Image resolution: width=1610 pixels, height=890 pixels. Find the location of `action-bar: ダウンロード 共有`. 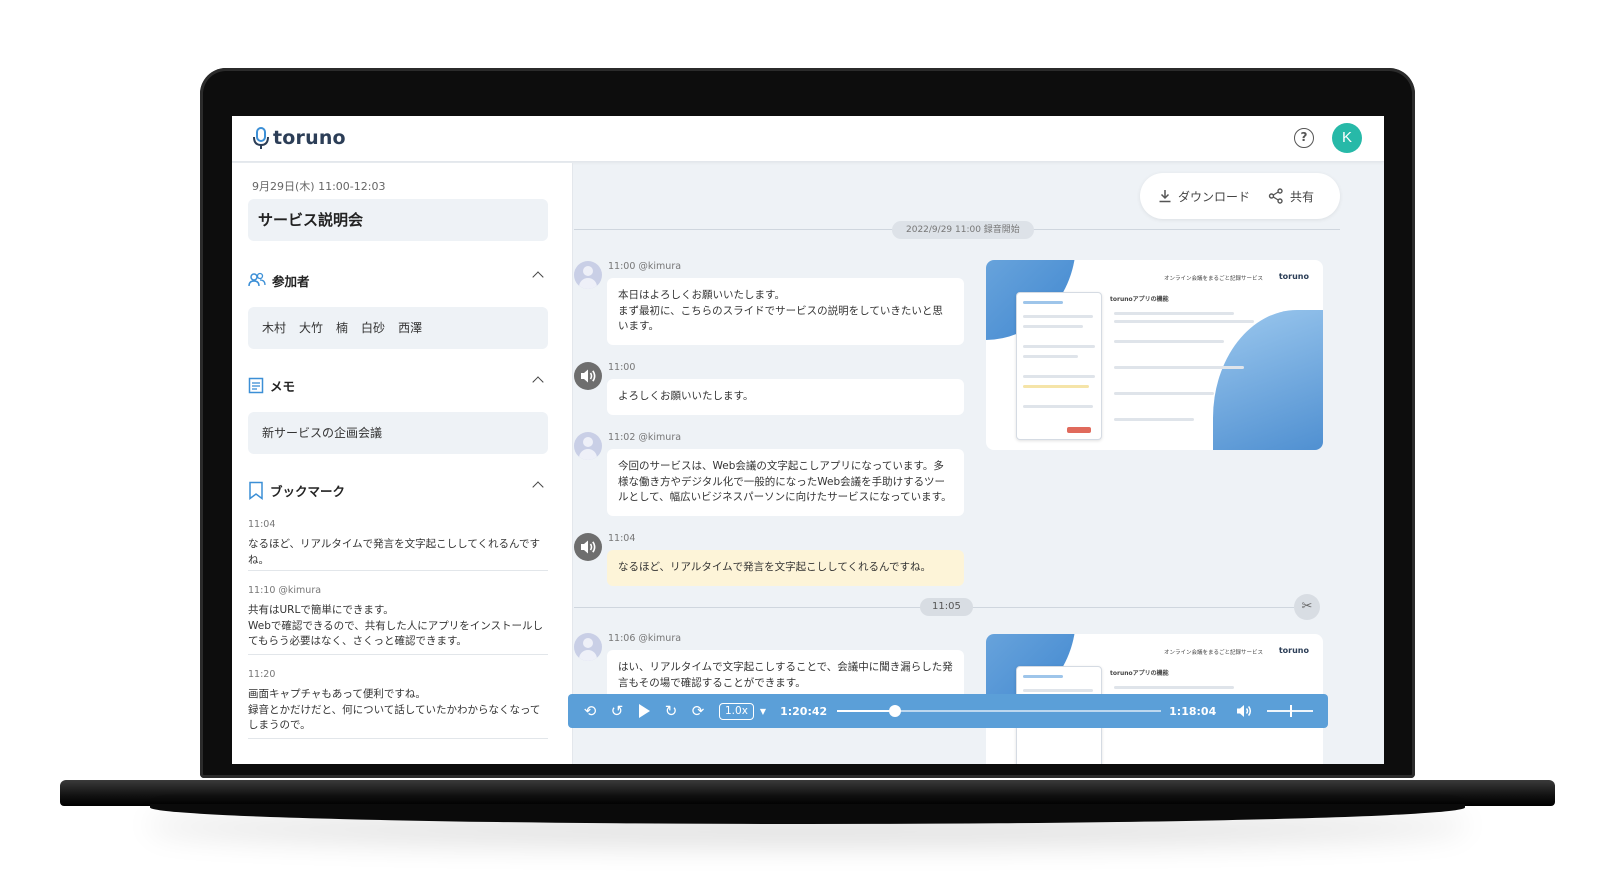

action-bar: ダウンロード 共有 is located at coordinates (1240, 196).